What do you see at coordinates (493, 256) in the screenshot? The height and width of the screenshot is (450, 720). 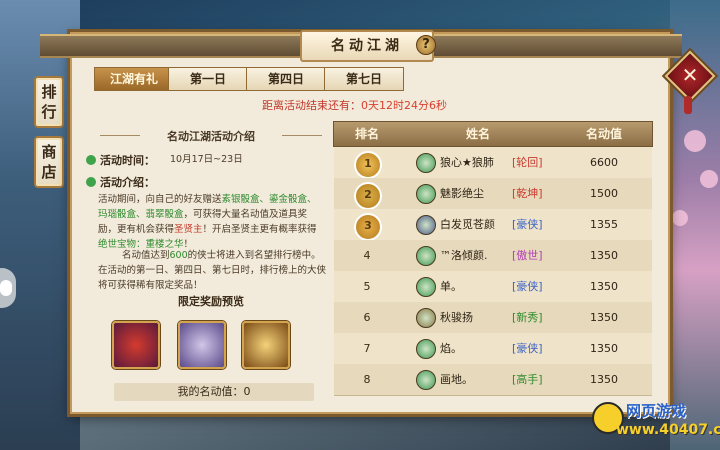 I see `table-row: 4 ™洛倾颜. [傲世] 1350` at bounding box center [493, 256].